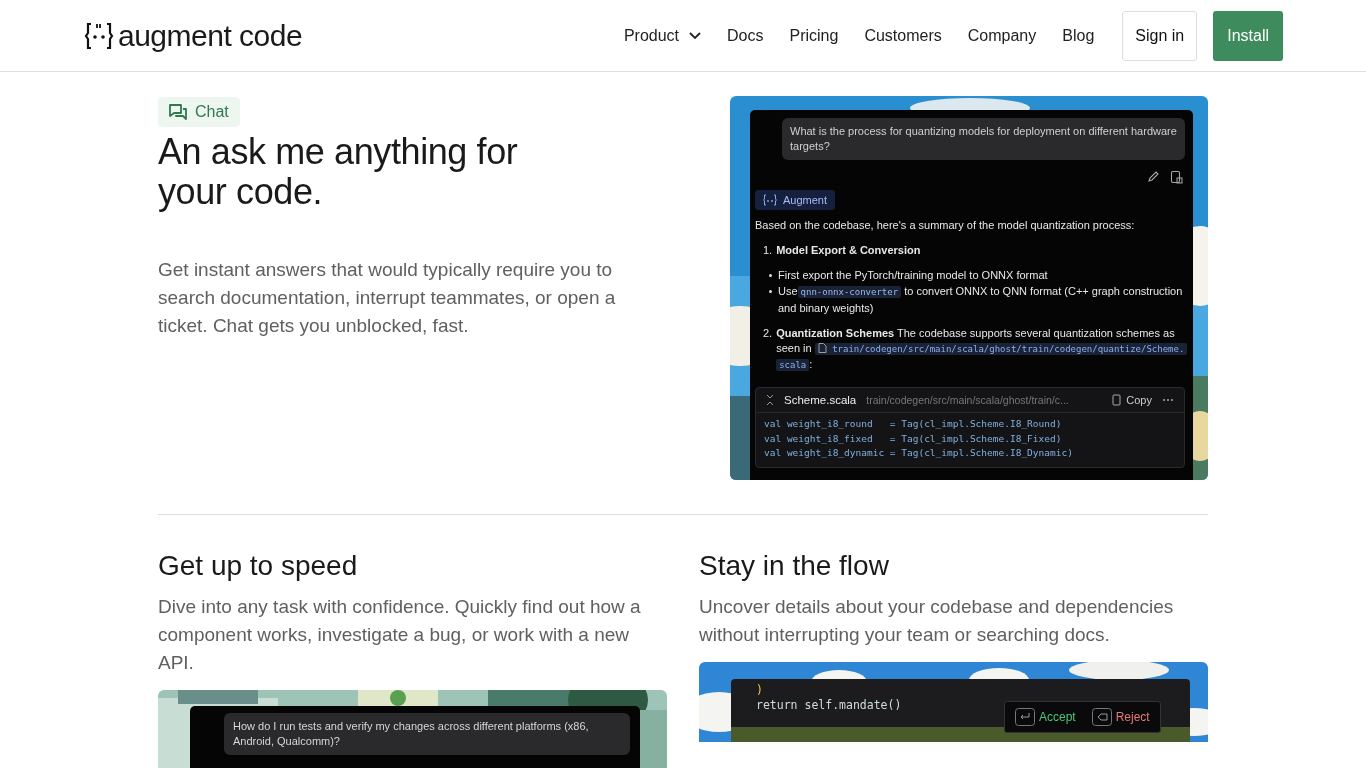 This screenshot has width=1366, height=768. What do you see at coordinates (980, 349) in the screenshot?
I see `step-text: Quantization Schemes The codebase supports several quantization schemes as seen in train/codegen/src/main/scala/ghost/train/codegen/quantize/Scheme.scala :` at bounding box center [980, 349].